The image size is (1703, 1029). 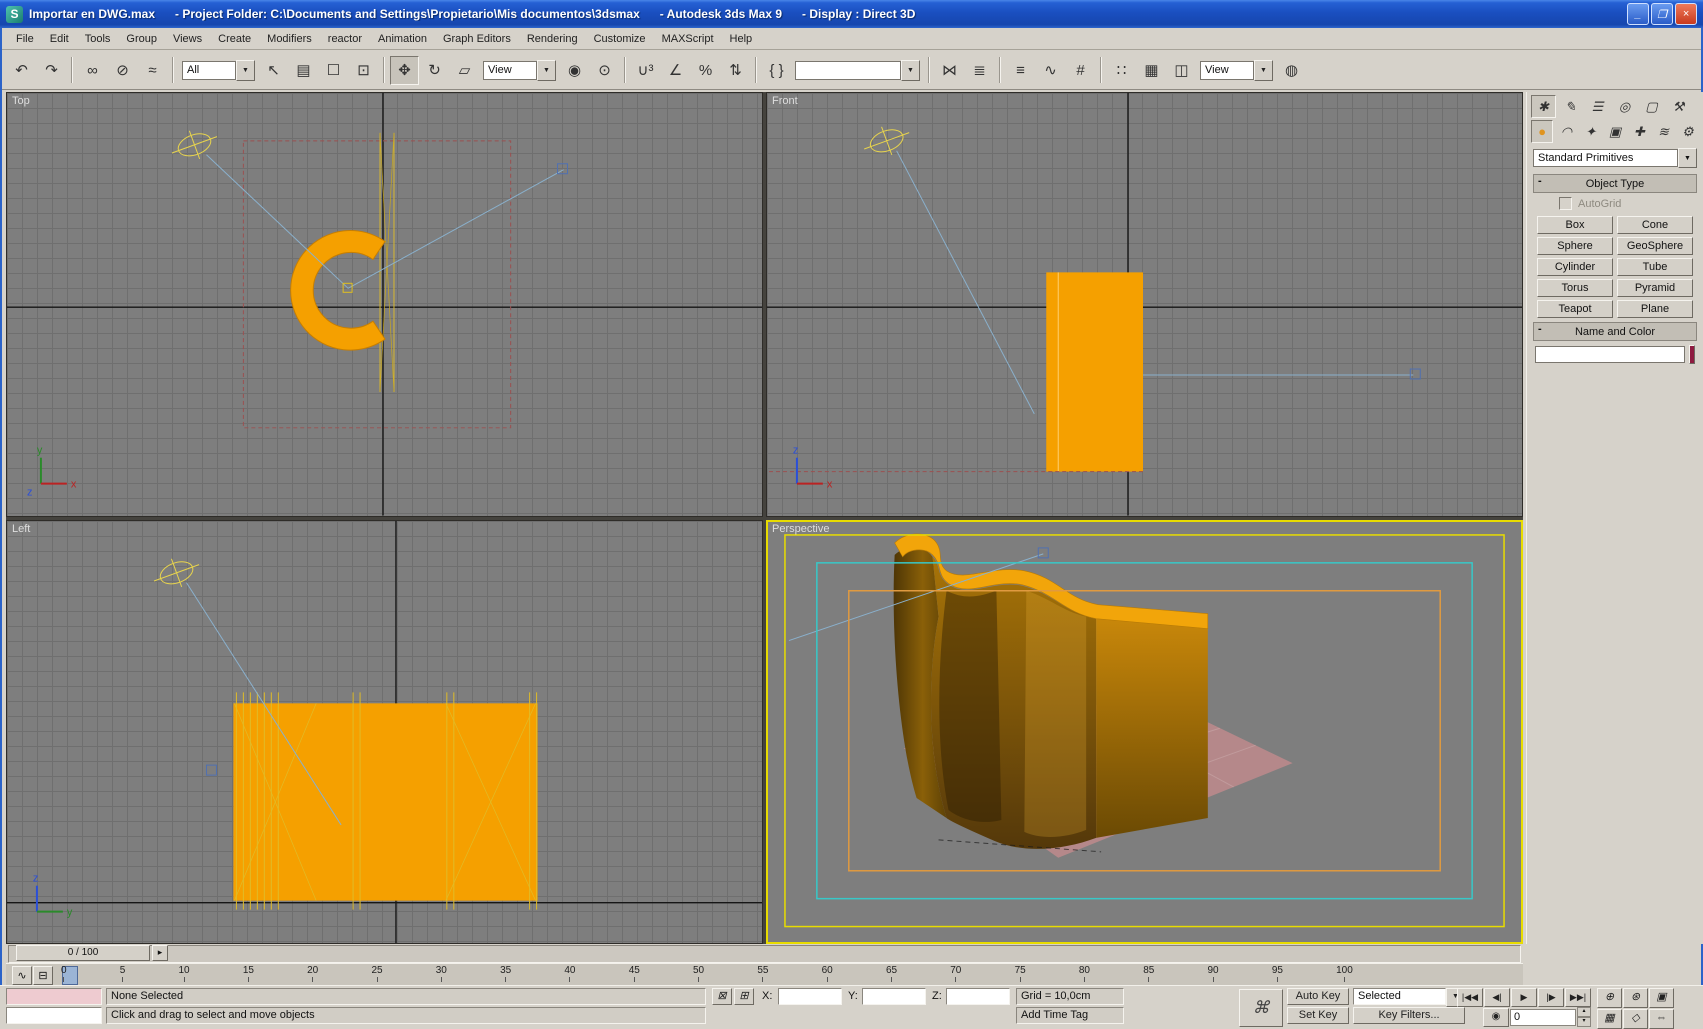 I want to click on tab-modify: ✎, so click(x=1570, y=106).